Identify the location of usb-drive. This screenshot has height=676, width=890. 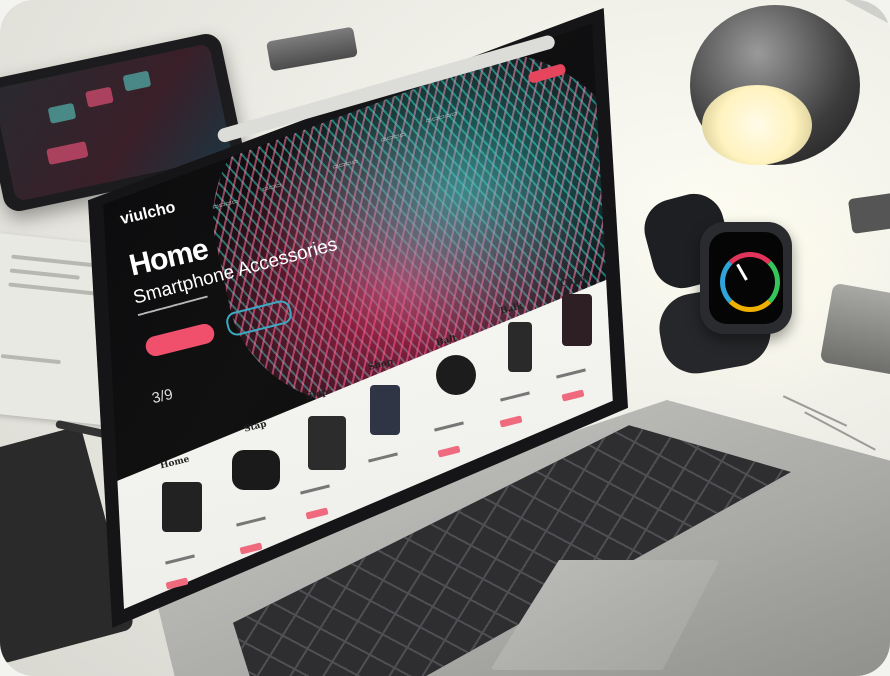
(312, 49).